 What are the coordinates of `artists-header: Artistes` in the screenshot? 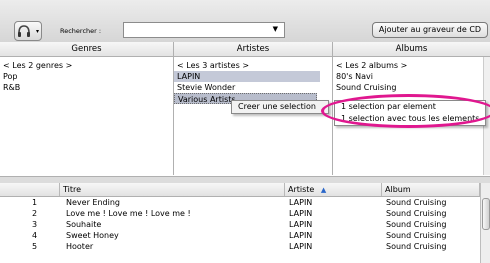 It's located at (253, 49).